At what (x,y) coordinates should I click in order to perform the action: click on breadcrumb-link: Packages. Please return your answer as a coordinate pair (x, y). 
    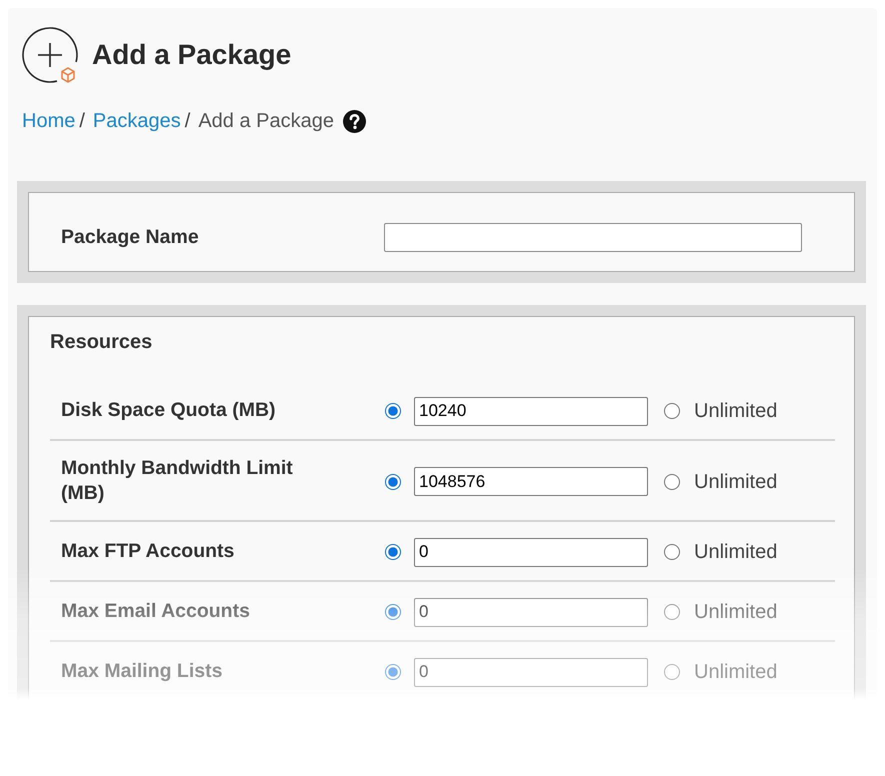
    Looking at the image, I should click on (136, 121).